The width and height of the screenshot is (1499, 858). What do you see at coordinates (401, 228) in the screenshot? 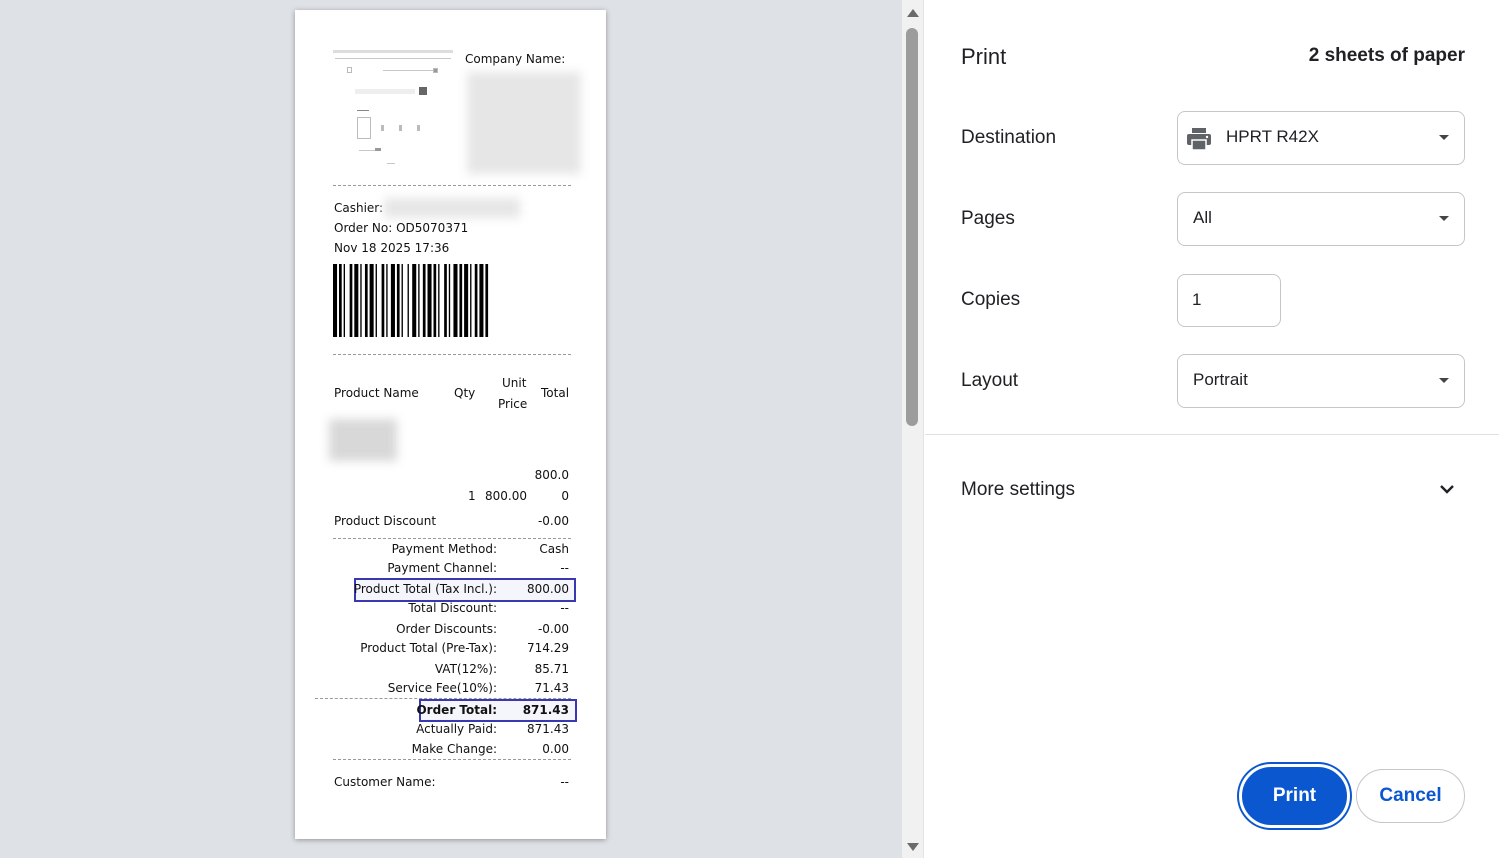
I see `order-number: Order No: OD5070371` at bounding box center [401, 228].